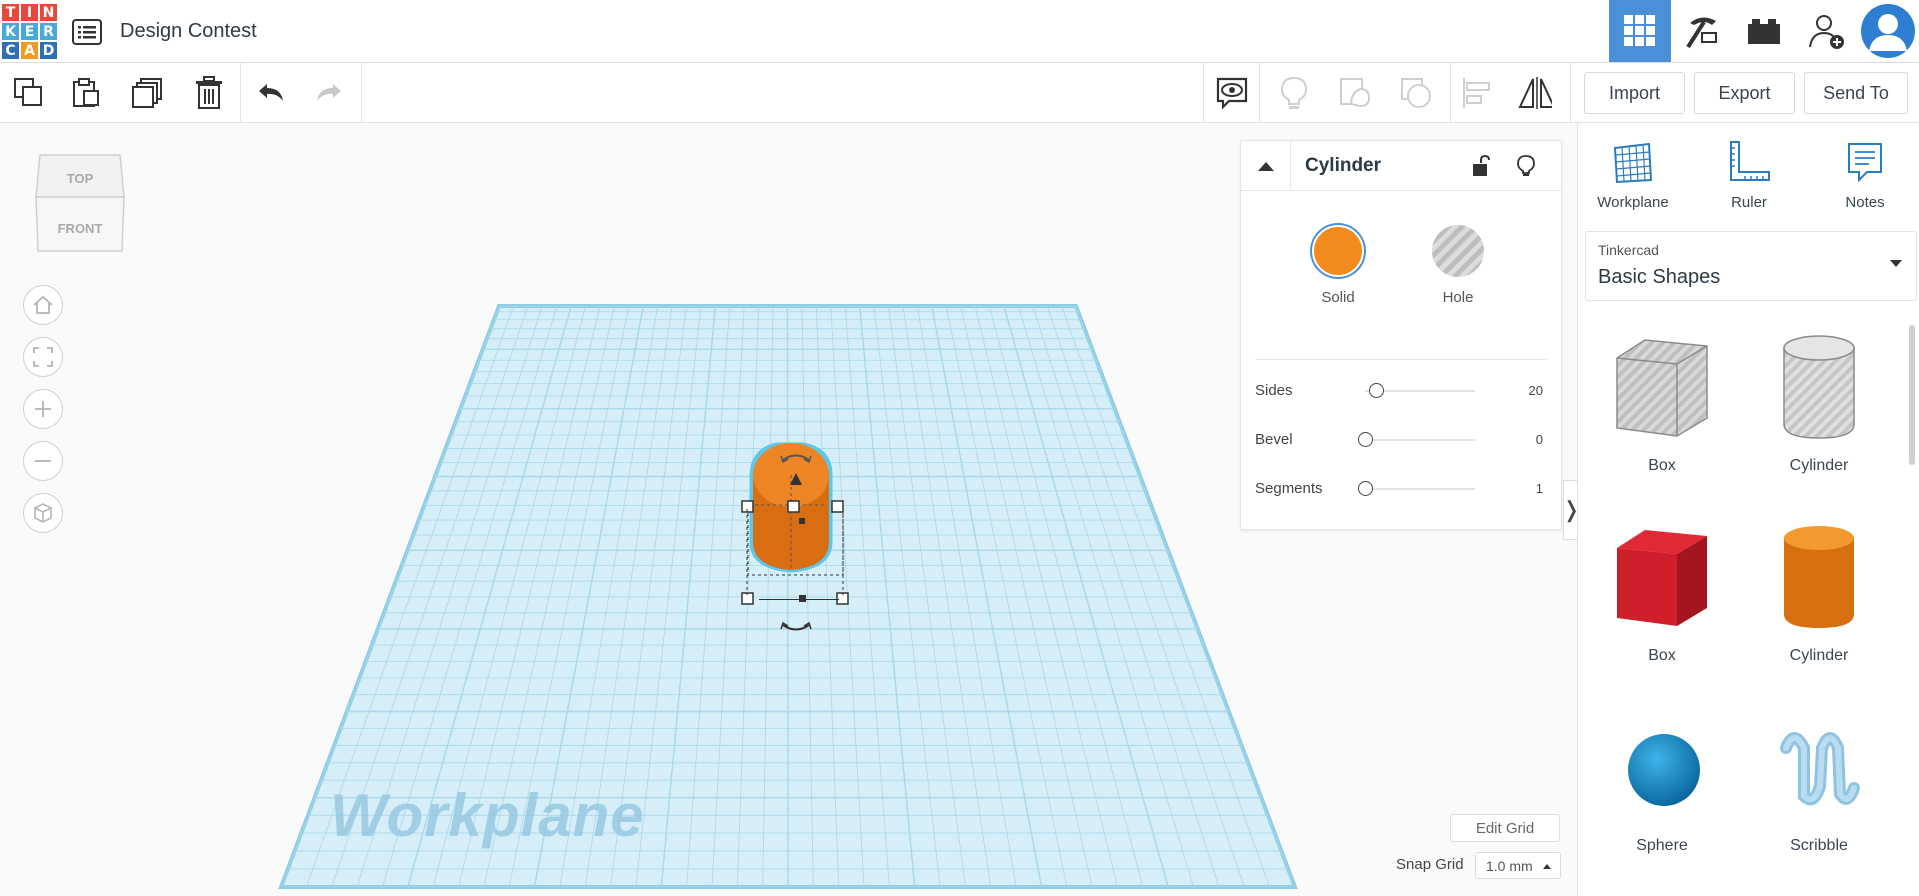  Describe the element at coordinates (1539, 488) in the screenshot. I see `segments-value: 1` at that location.